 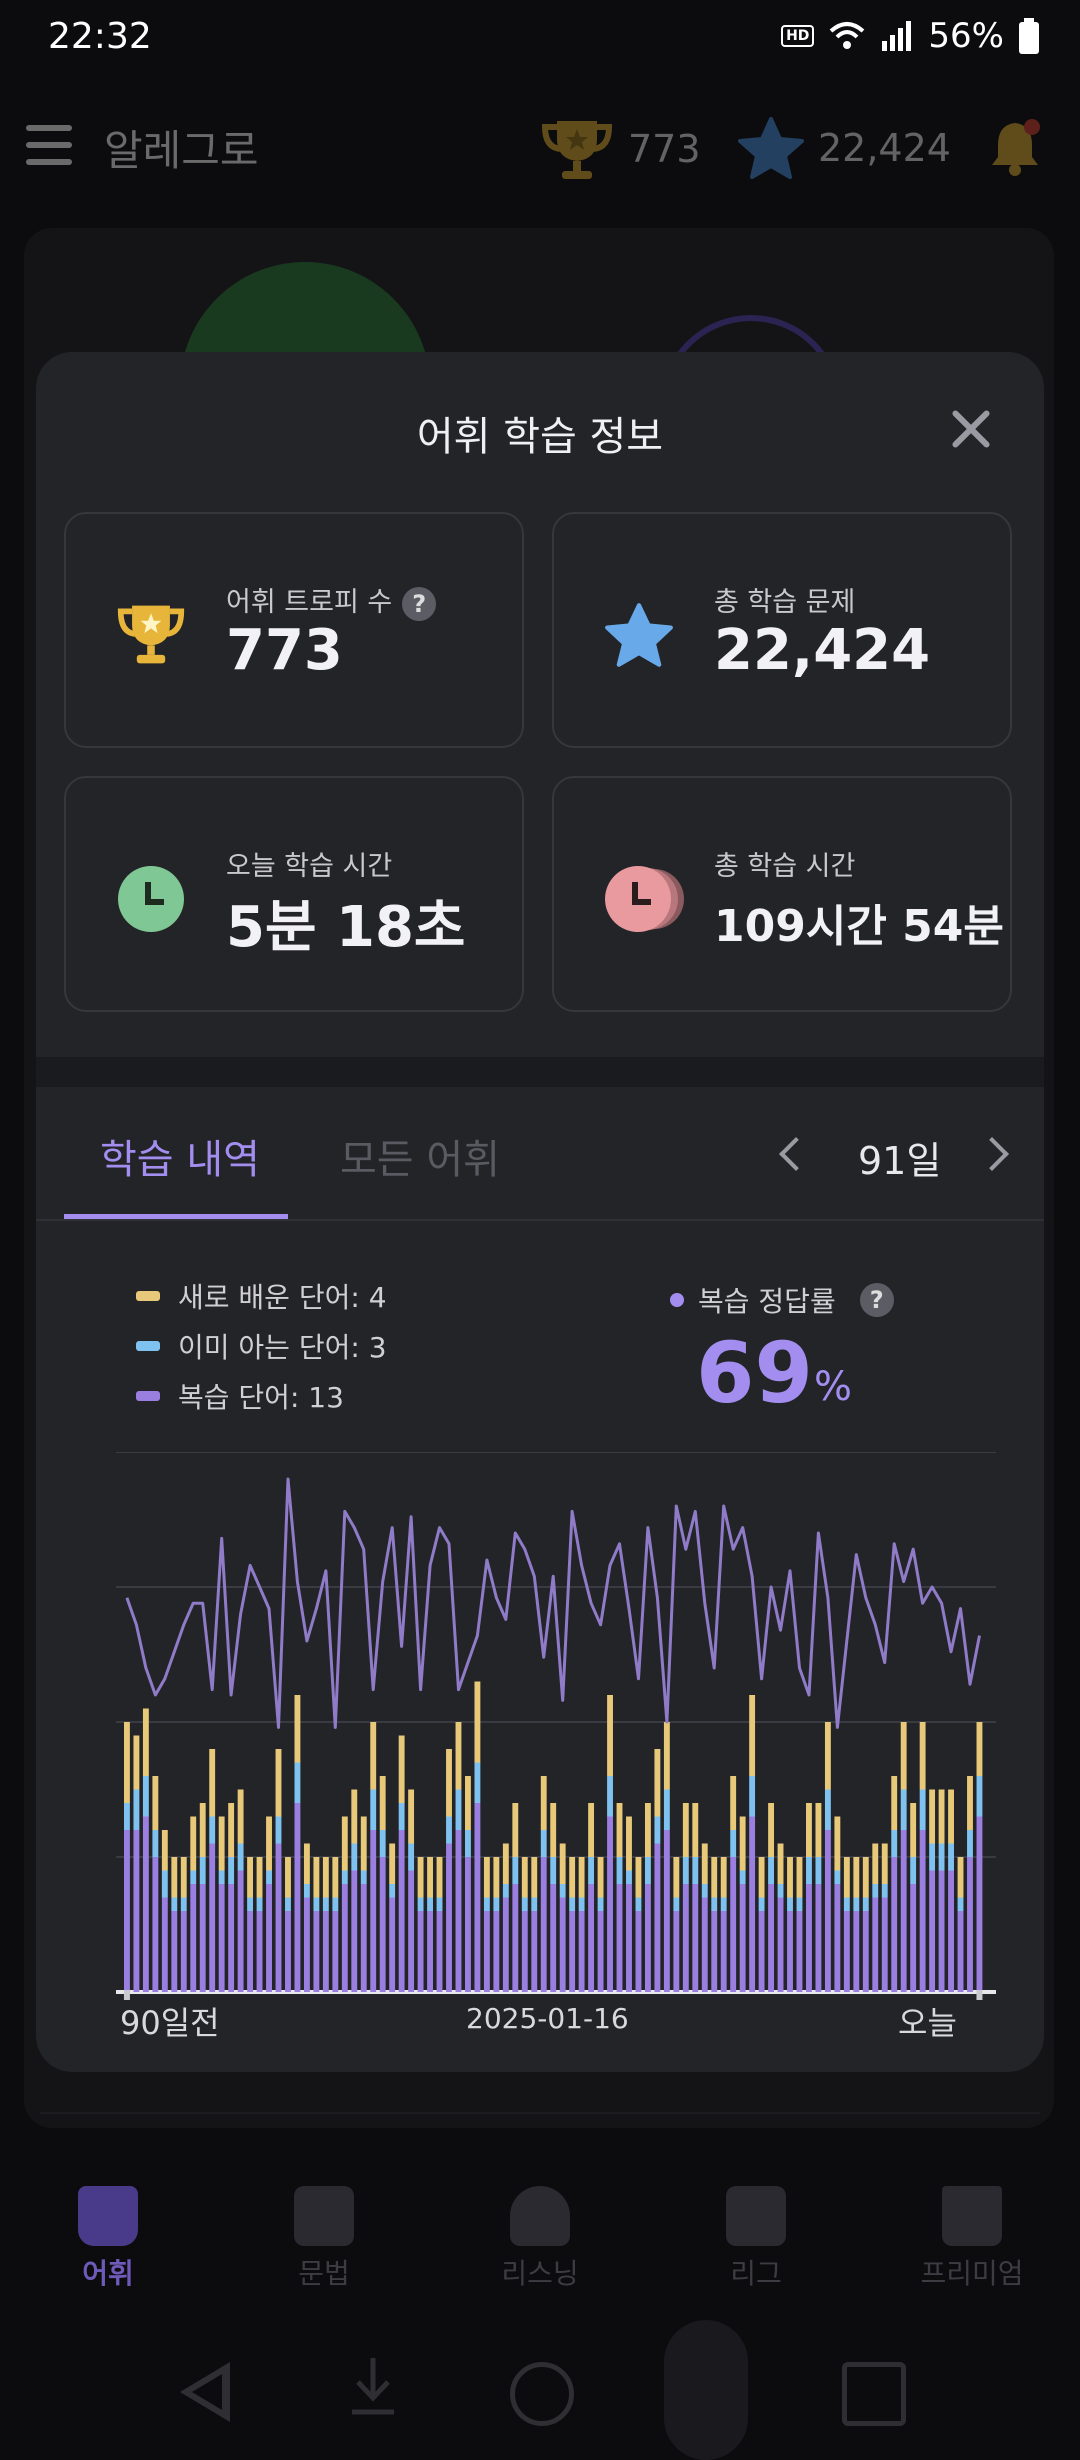 What do you see at coordinates (971, 429) in the screenshot?
I see `close-icon` at bounding box center [971, 429].